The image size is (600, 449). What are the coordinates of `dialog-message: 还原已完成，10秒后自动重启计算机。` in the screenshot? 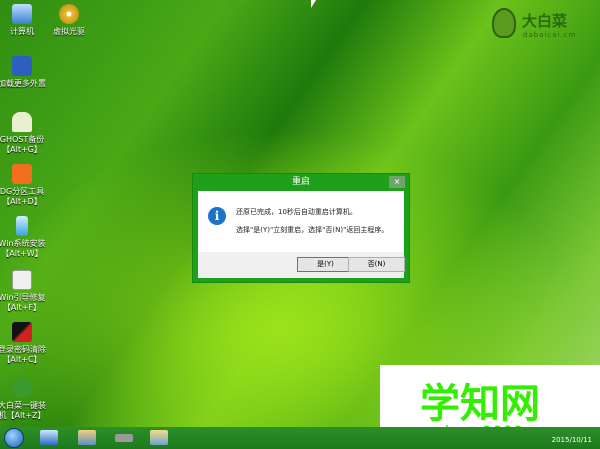 It's located at (296, 212).